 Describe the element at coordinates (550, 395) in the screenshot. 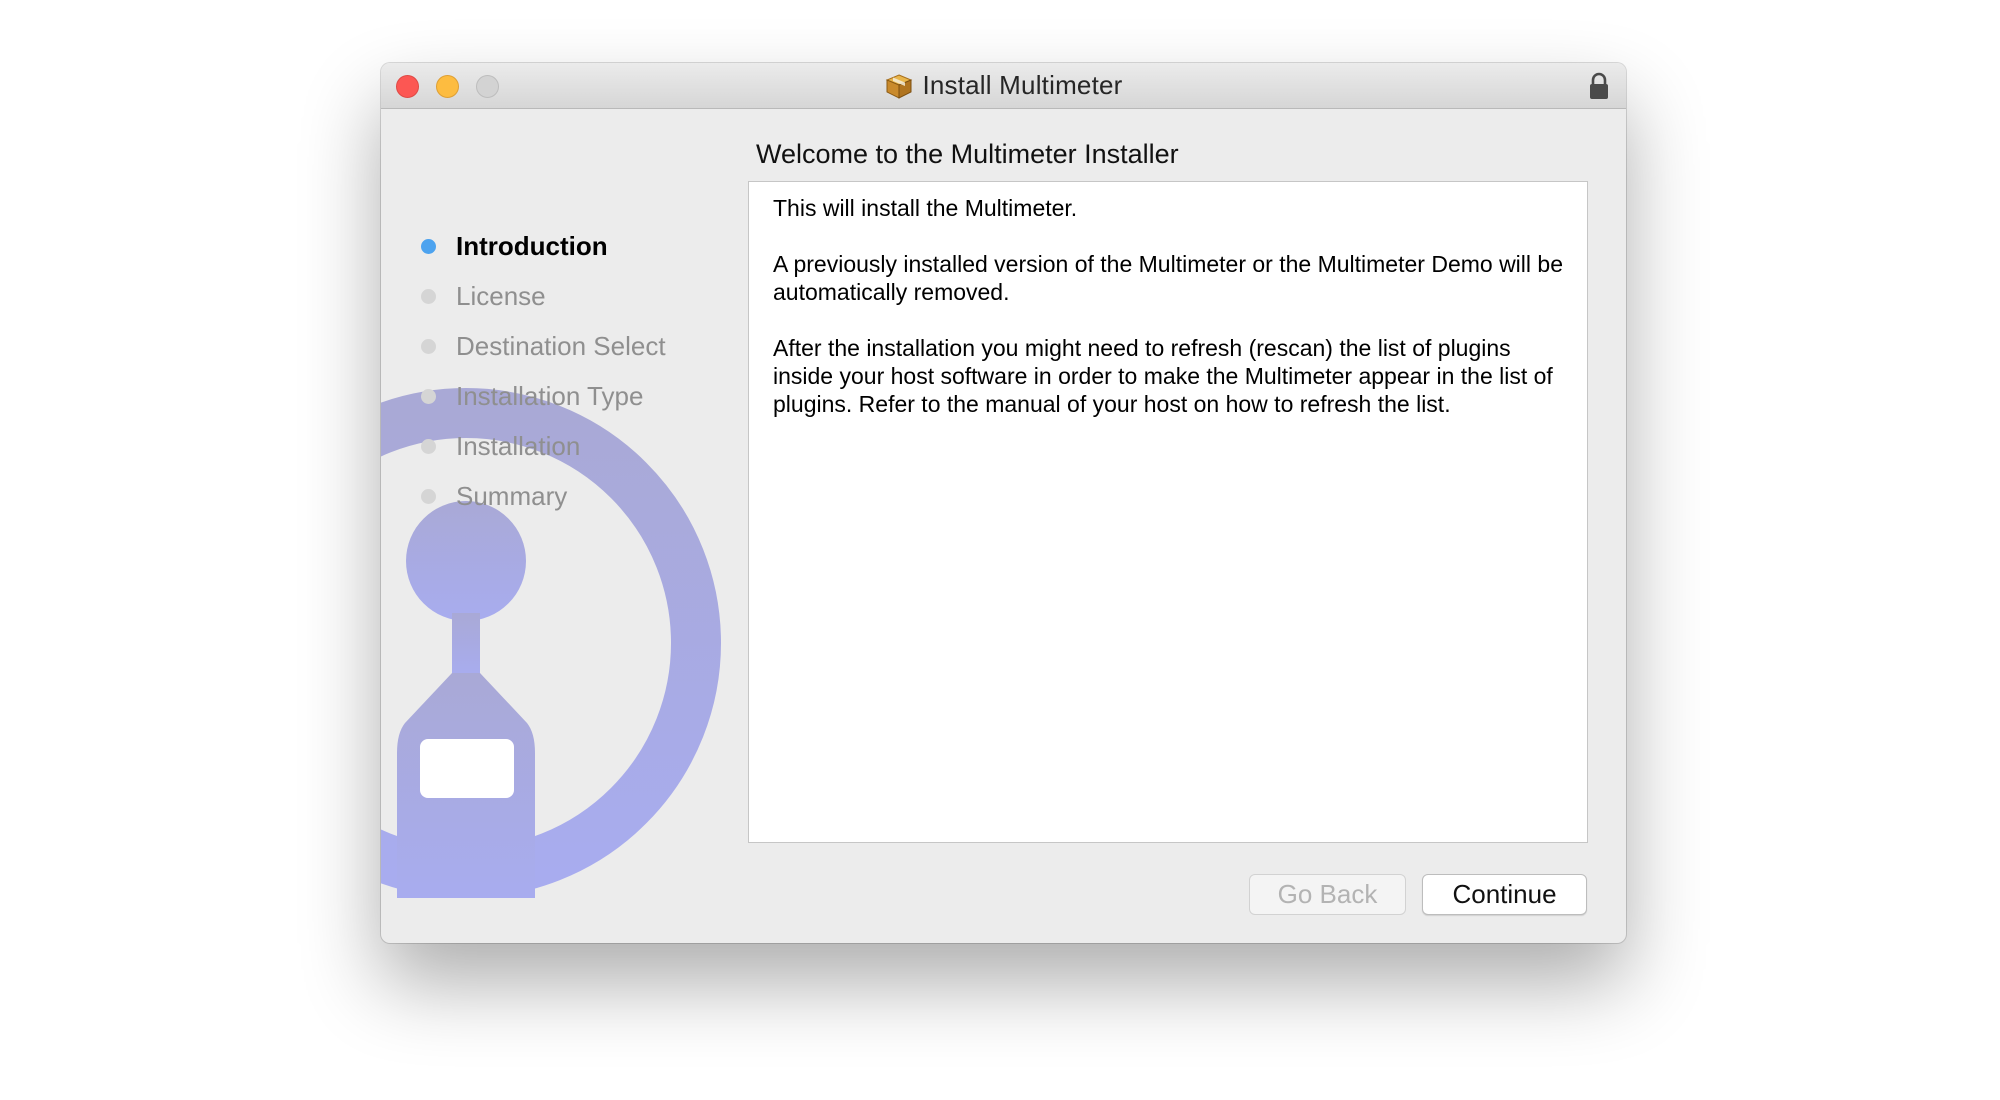

I see `step-label: Installation Type` at that location.